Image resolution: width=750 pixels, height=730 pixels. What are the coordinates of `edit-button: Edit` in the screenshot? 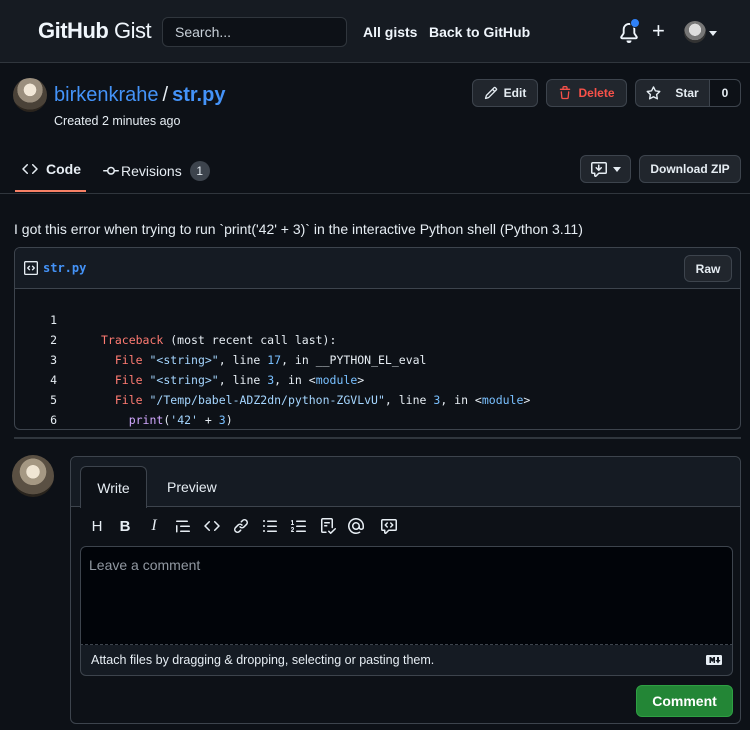 It's located at (505, 93).